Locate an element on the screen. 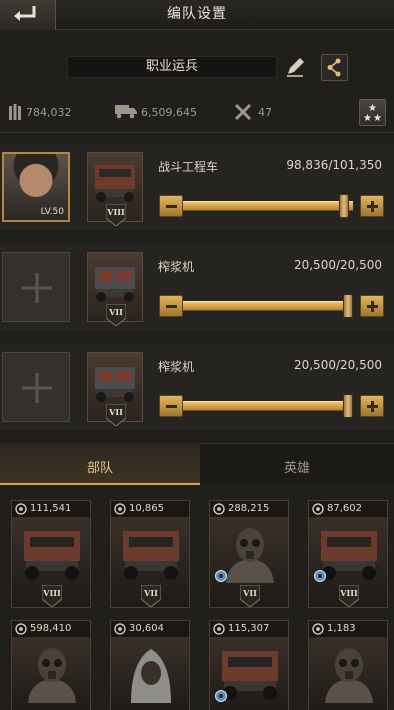 The width and height of the screenshot is (394, 710). power-stat: 784,032 is located at coordinates (49, 112).